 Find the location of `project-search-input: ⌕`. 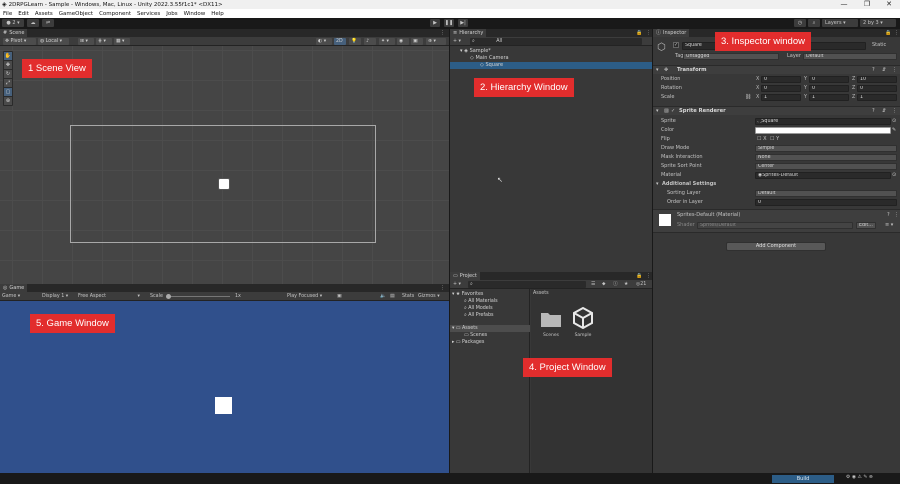

project-search-input: ⌕ is located at coordinates (527, 284).